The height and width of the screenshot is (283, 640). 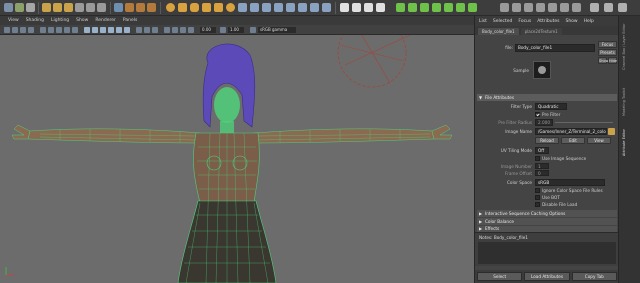 What do you see at coordinates (253, 30) in the screenshot?
I see `color-management-icon` at bounding box center [253, 30].